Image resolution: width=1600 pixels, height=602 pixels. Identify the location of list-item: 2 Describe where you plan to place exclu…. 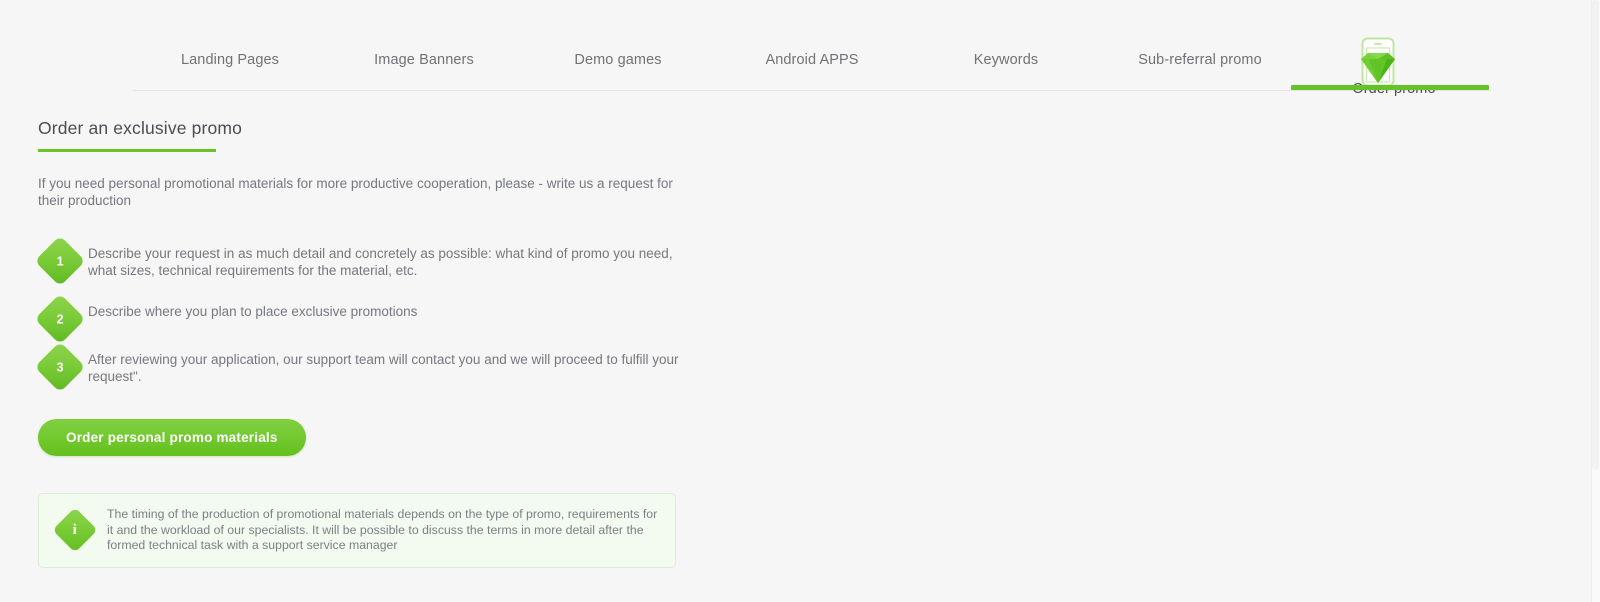
(386, 319).